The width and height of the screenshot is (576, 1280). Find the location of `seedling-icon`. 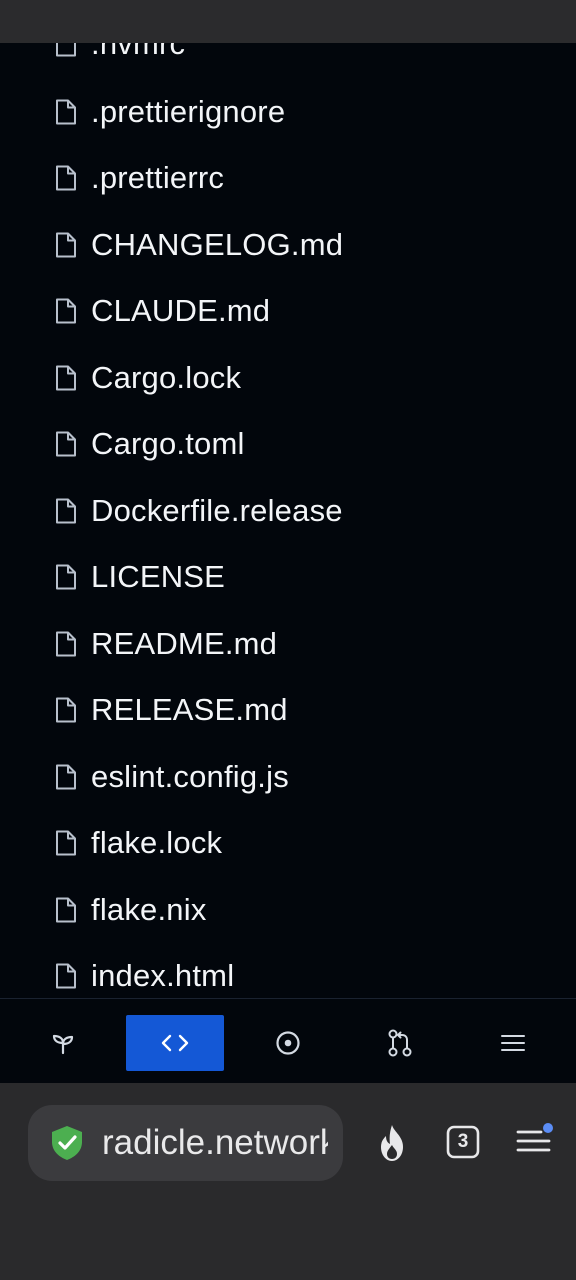

seedling-icon is located at coordinates (63, 1044).